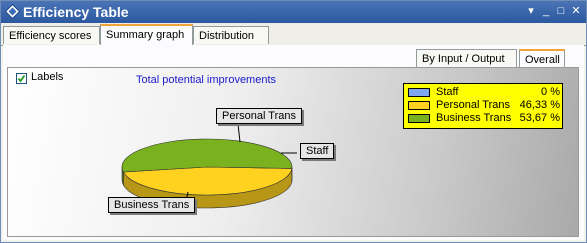 This screenshot has height=243, width=587. Describe the element at coordinates (239, 133) in the screenshot. I see `pie-leader-line` at that location.